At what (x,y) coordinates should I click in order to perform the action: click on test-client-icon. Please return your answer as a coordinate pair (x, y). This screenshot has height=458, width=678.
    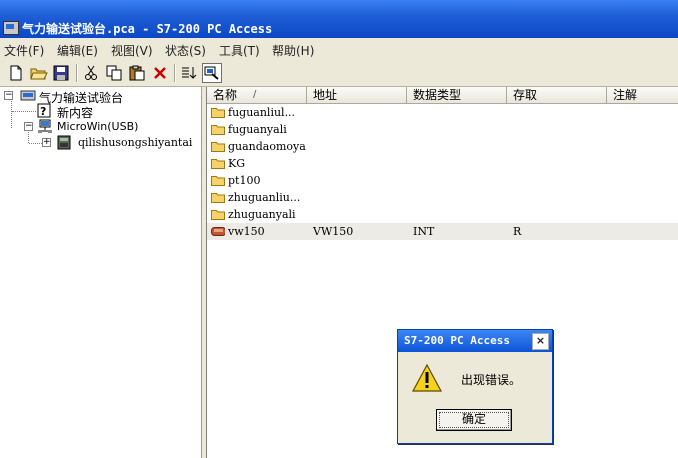
    Looking at the image, I should click on (212, 73).